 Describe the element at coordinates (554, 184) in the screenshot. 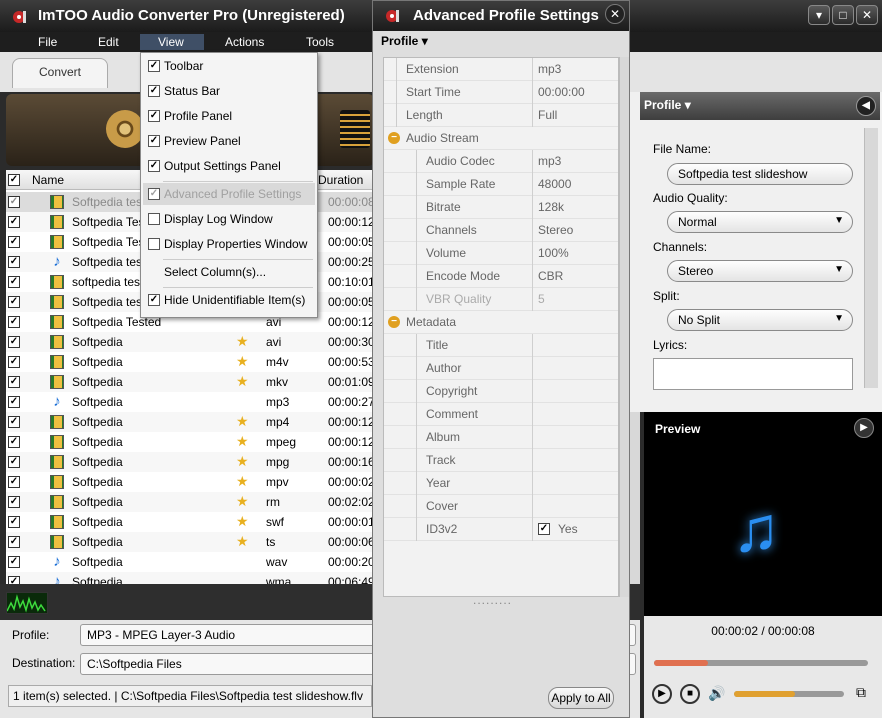

I see `property-value: 48000` at that location.